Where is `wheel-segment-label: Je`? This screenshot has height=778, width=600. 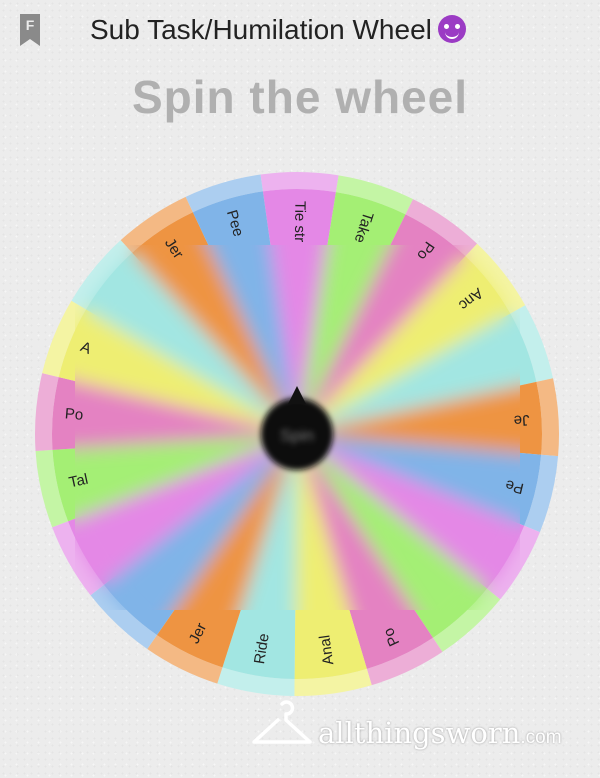
wheel-segment-label: Je is located at coordinates (521, 420).